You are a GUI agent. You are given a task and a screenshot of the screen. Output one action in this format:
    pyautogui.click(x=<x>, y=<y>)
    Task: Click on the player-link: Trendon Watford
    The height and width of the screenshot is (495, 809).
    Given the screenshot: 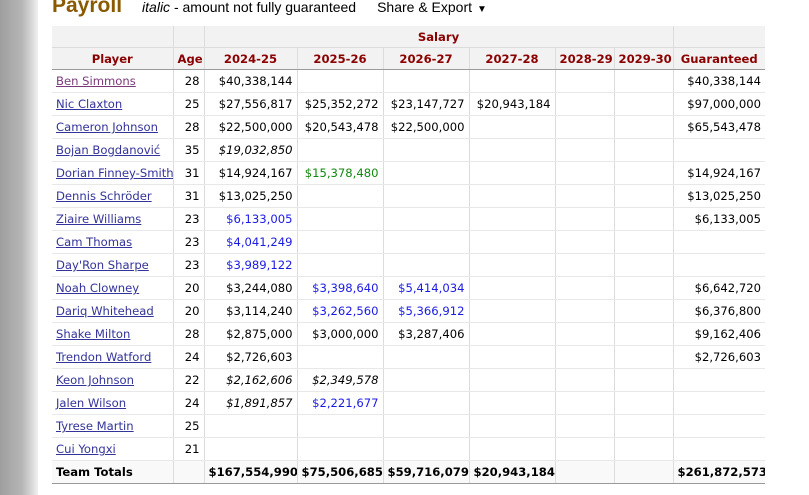 What is the action you would take?
    pyautogui.click(x=103, y=357)
    